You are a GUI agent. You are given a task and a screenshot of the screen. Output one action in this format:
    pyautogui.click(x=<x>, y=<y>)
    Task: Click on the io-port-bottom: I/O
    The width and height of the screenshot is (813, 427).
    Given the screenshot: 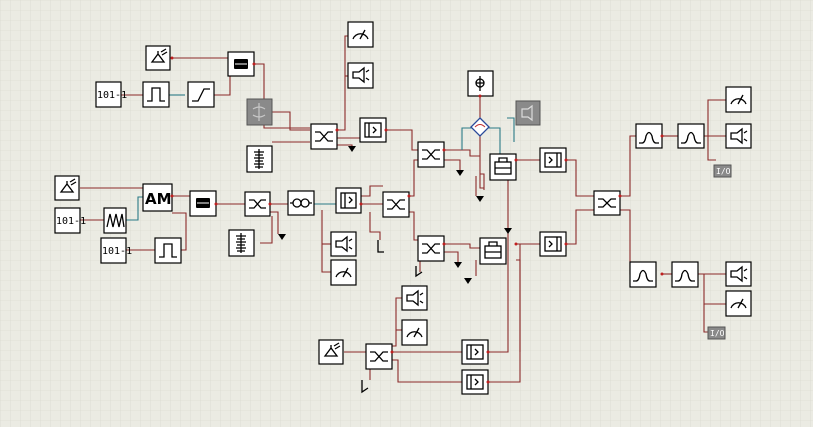 What is the action you would take?
    pyautogui.click(x=716, y=333)
    